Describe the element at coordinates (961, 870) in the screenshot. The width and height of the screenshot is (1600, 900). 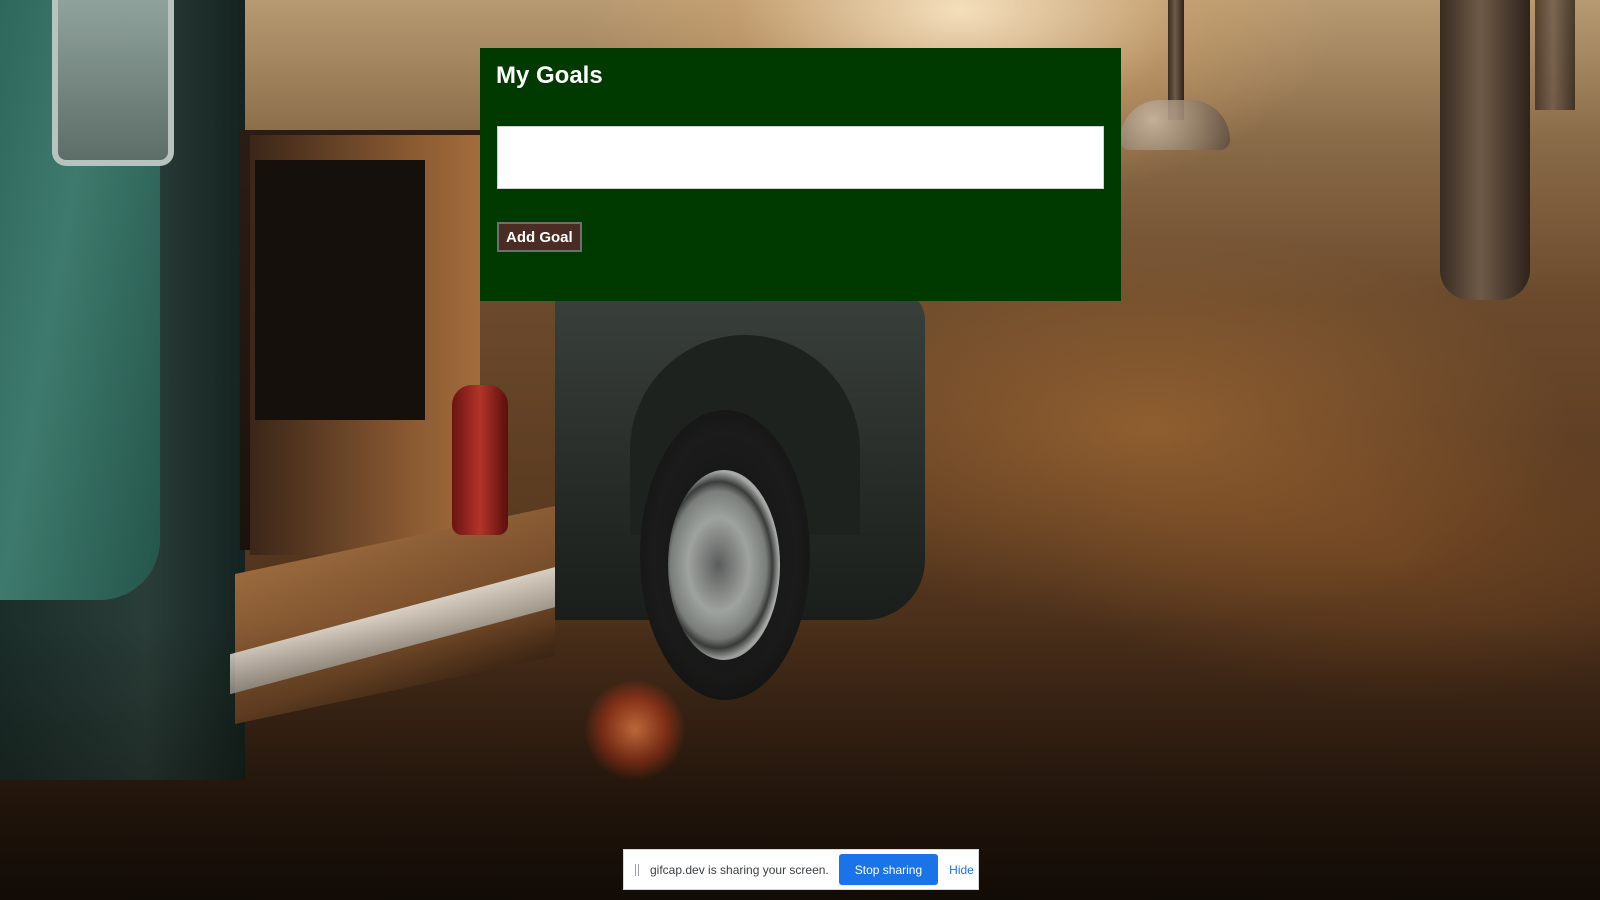
I see `hide-link: Hide` at that location.